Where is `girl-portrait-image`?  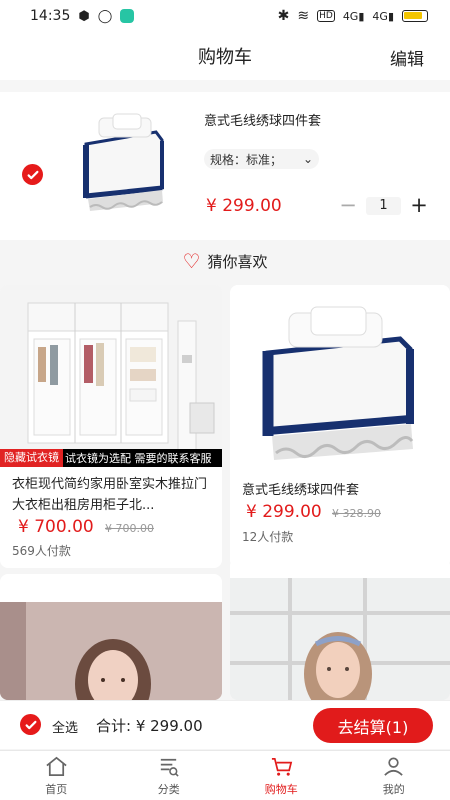
girl-portrait-image is located at coordinates (340, 639).